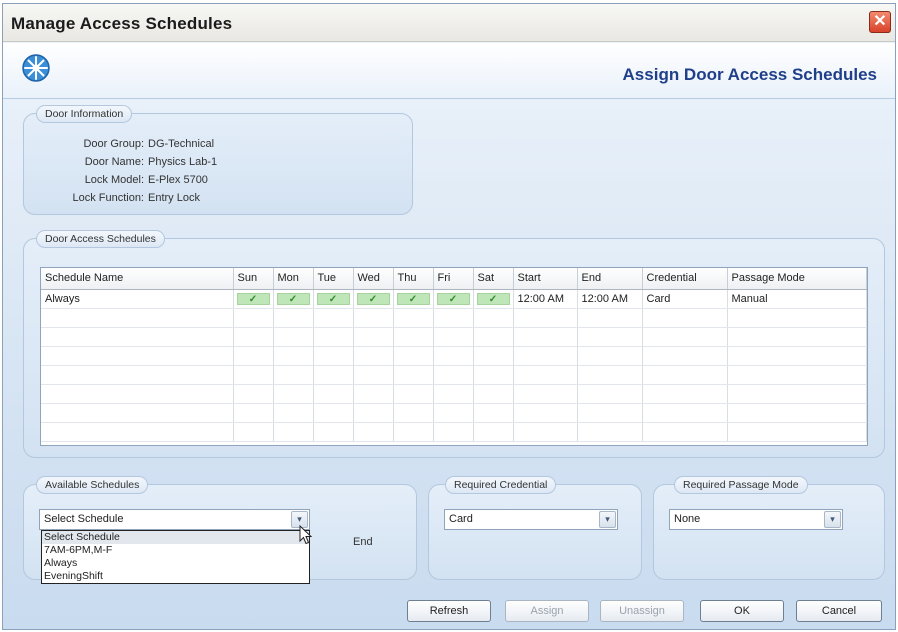 This screenshot has height=632, width=898. Describe the element at coordinates (610, 279) in the screenshot. I see `col-header: End` at that location.